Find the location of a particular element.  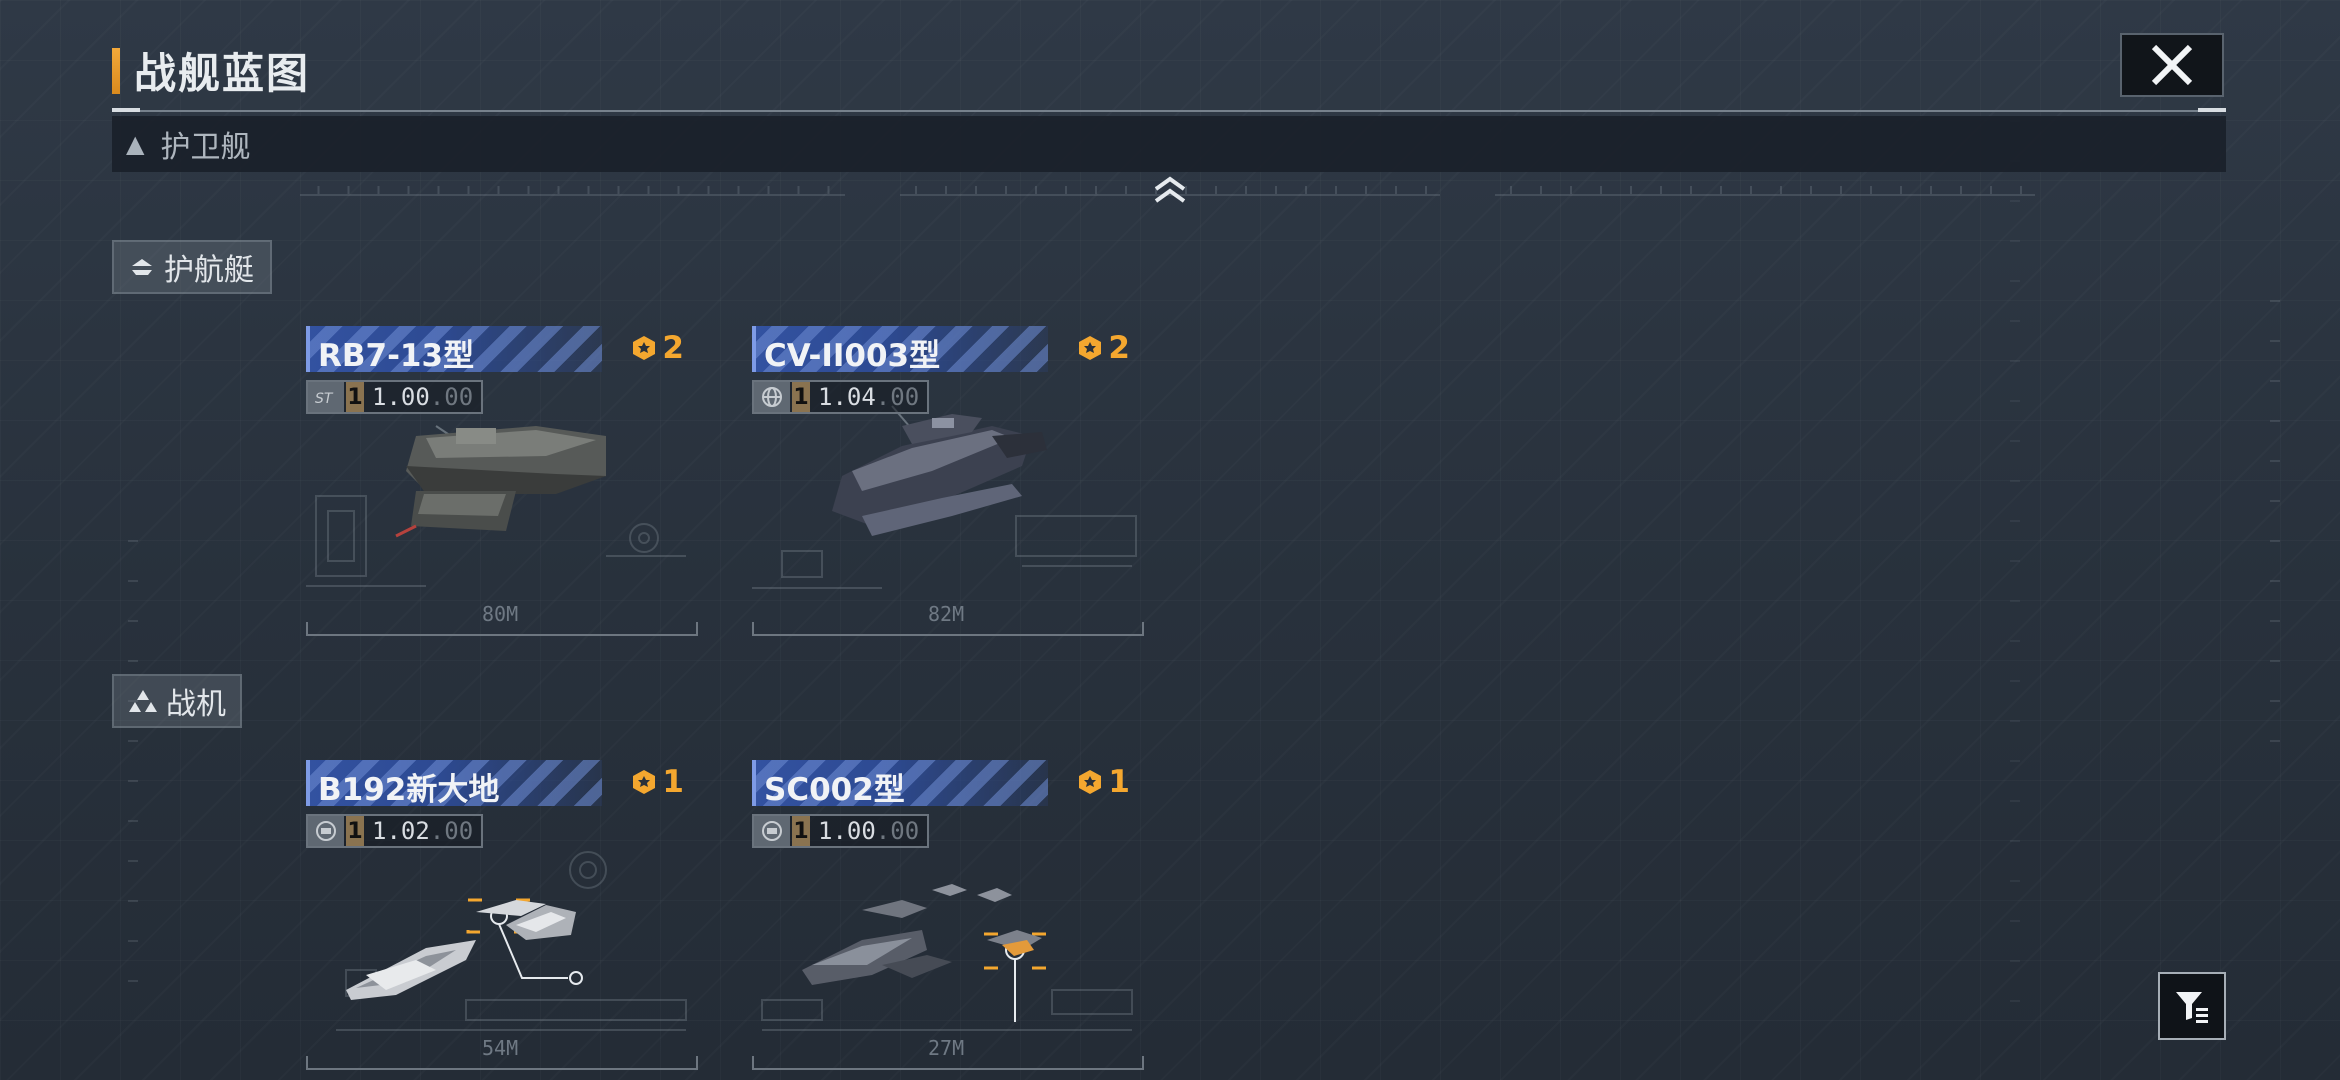

stat-value: 1.02.00 is located at coordinates (422, 831).